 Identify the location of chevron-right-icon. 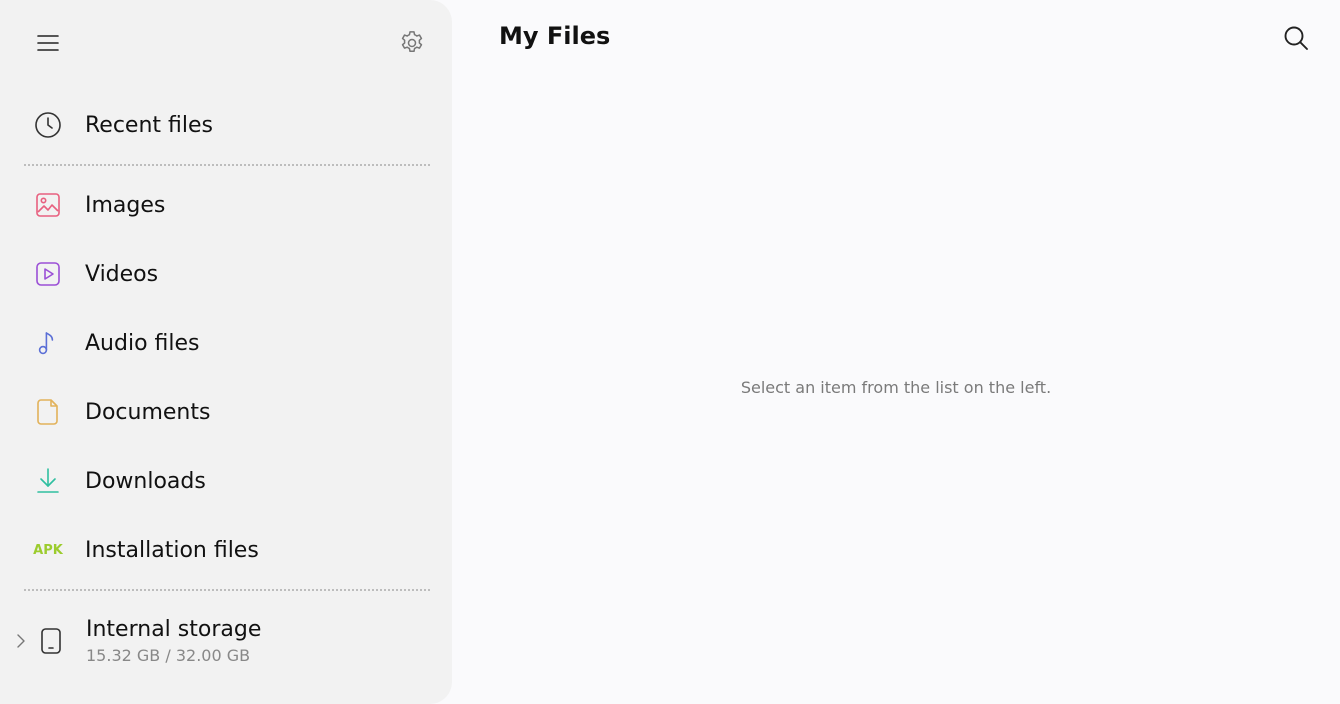
(21, 641).